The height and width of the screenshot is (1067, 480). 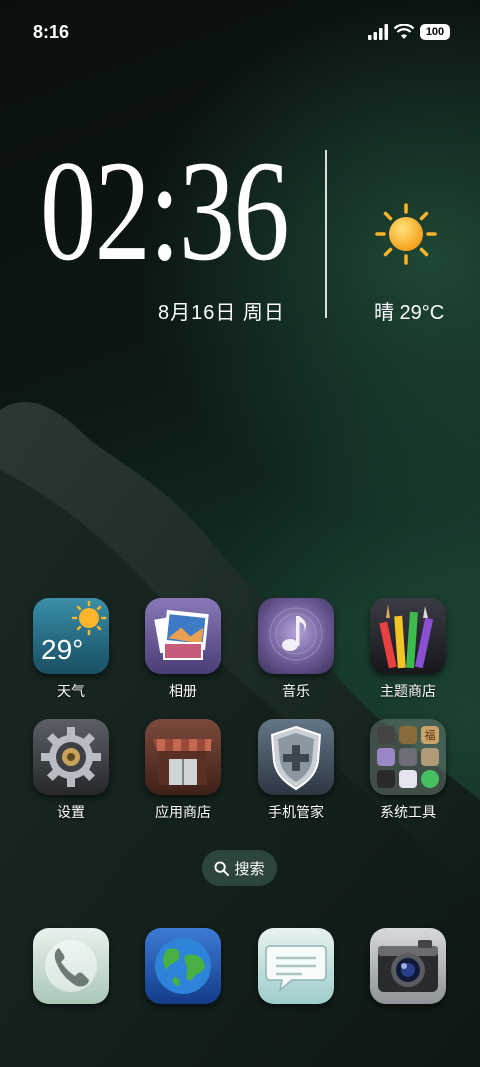 I want to click on folder-icon: 福, so click(x=408, y=757).